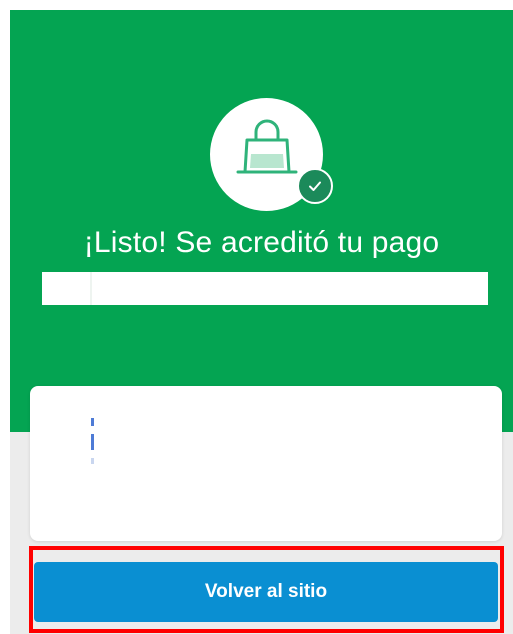 Image resolution: width=513 pixels, height=634 pixels. I want to click on check-icon, so click(315, 186).